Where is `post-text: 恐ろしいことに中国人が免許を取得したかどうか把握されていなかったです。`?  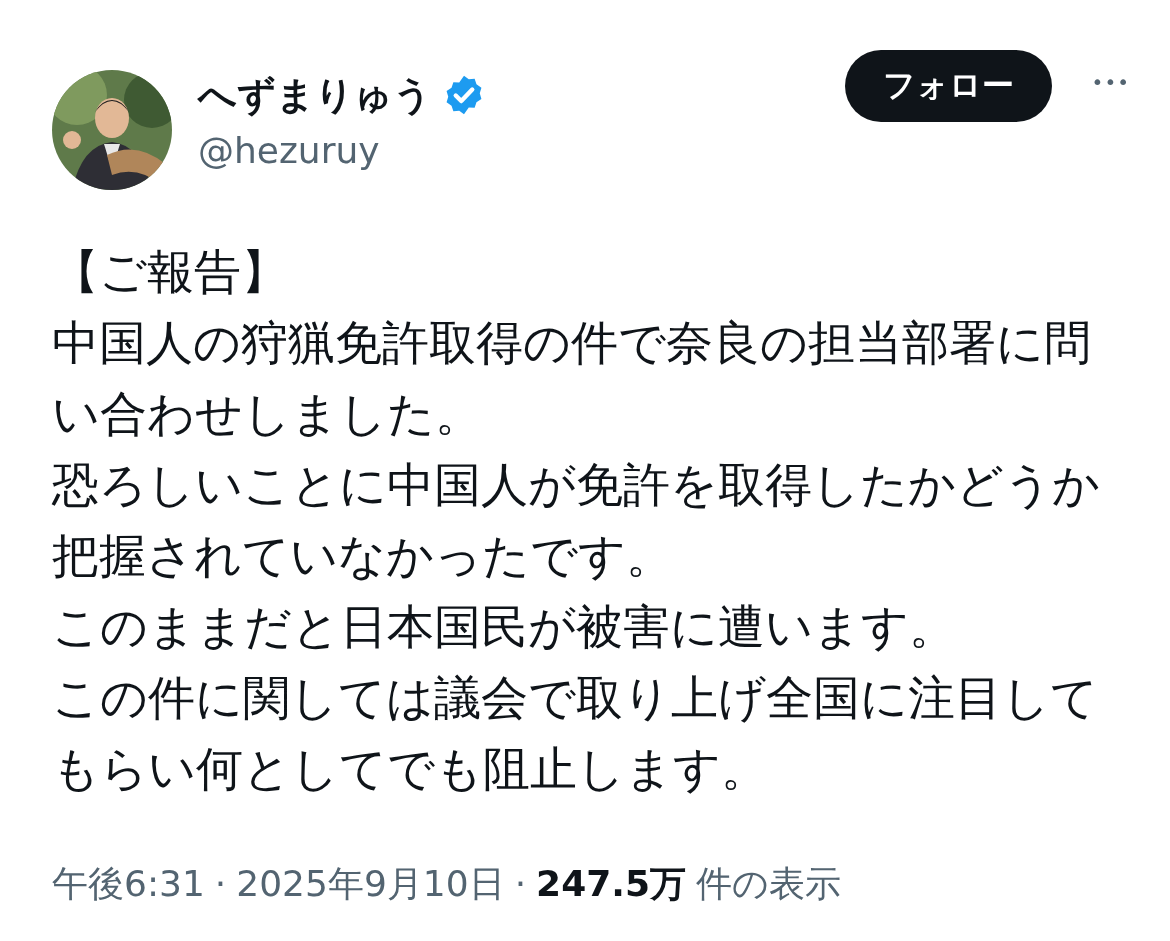 post-text: 恐ろしいことに中国人が免許を取得したかどうか把握されていなかったです。 is located at coordinates (576, 520).